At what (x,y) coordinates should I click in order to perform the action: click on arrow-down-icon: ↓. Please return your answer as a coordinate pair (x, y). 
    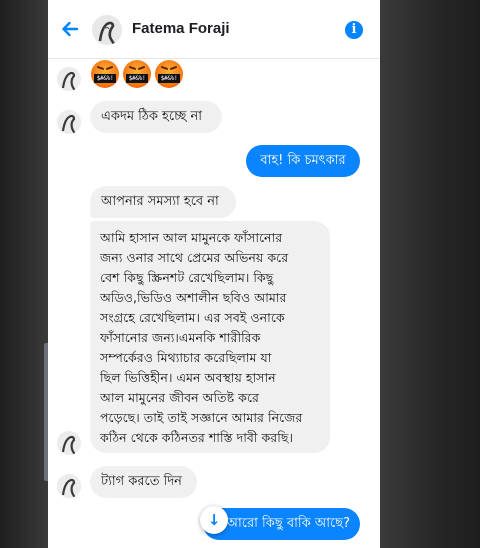
    Looking at the image, I should click on (214, 520).